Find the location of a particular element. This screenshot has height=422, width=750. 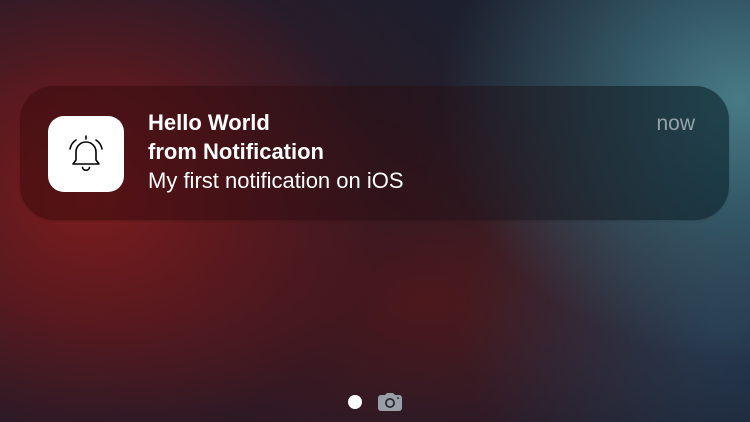

app-icon is located at coordinates (86, 154).